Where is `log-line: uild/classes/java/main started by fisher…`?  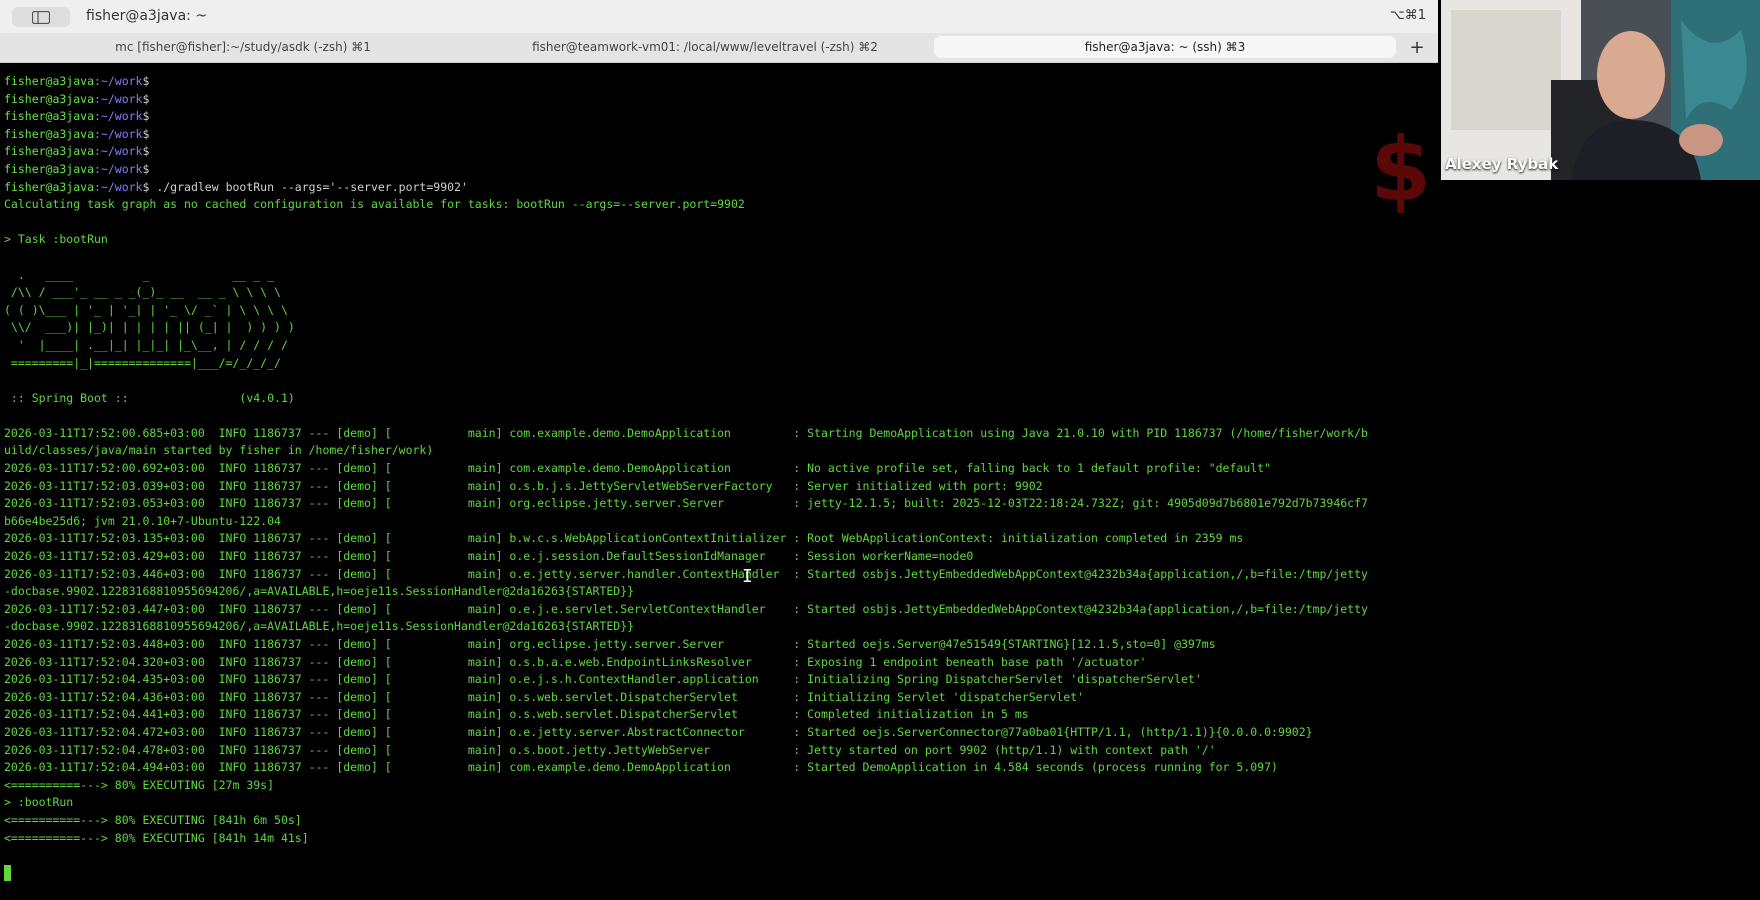 log-line: uild/classes/java/main started by fisher… is located at coordinates (219, 450).